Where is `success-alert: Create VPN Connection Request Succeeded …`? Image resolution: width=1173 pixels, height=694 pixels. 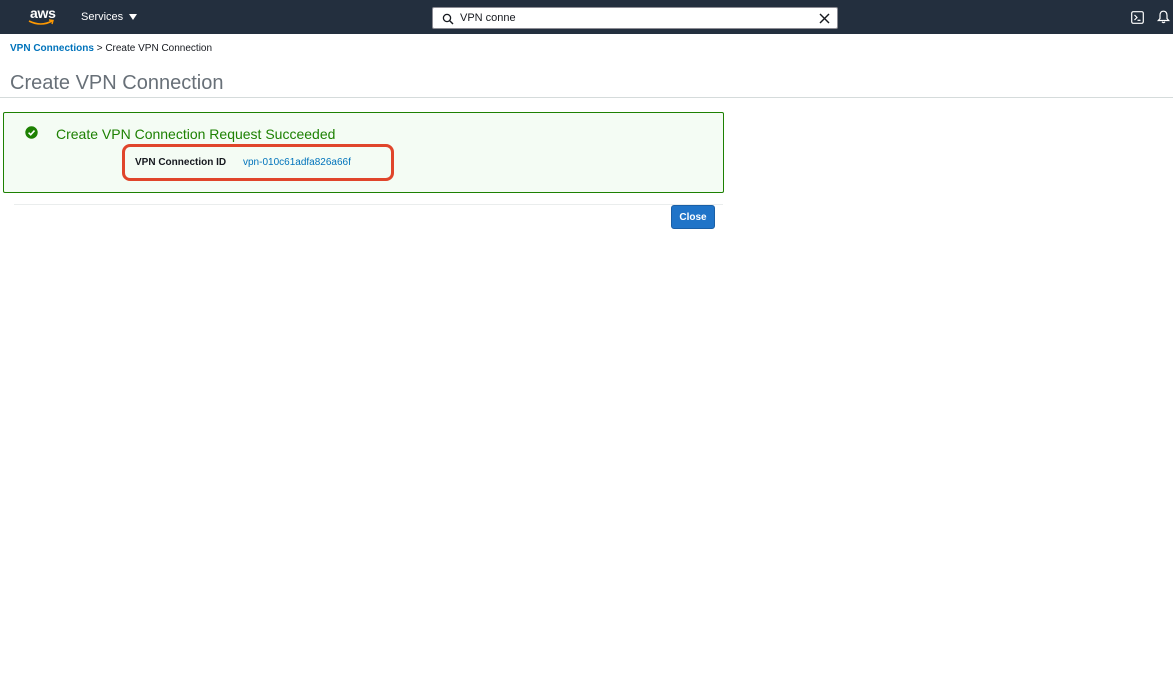
success-alert: Create VPN Connection Request Succeeded … is located at coordinates (363, 152).